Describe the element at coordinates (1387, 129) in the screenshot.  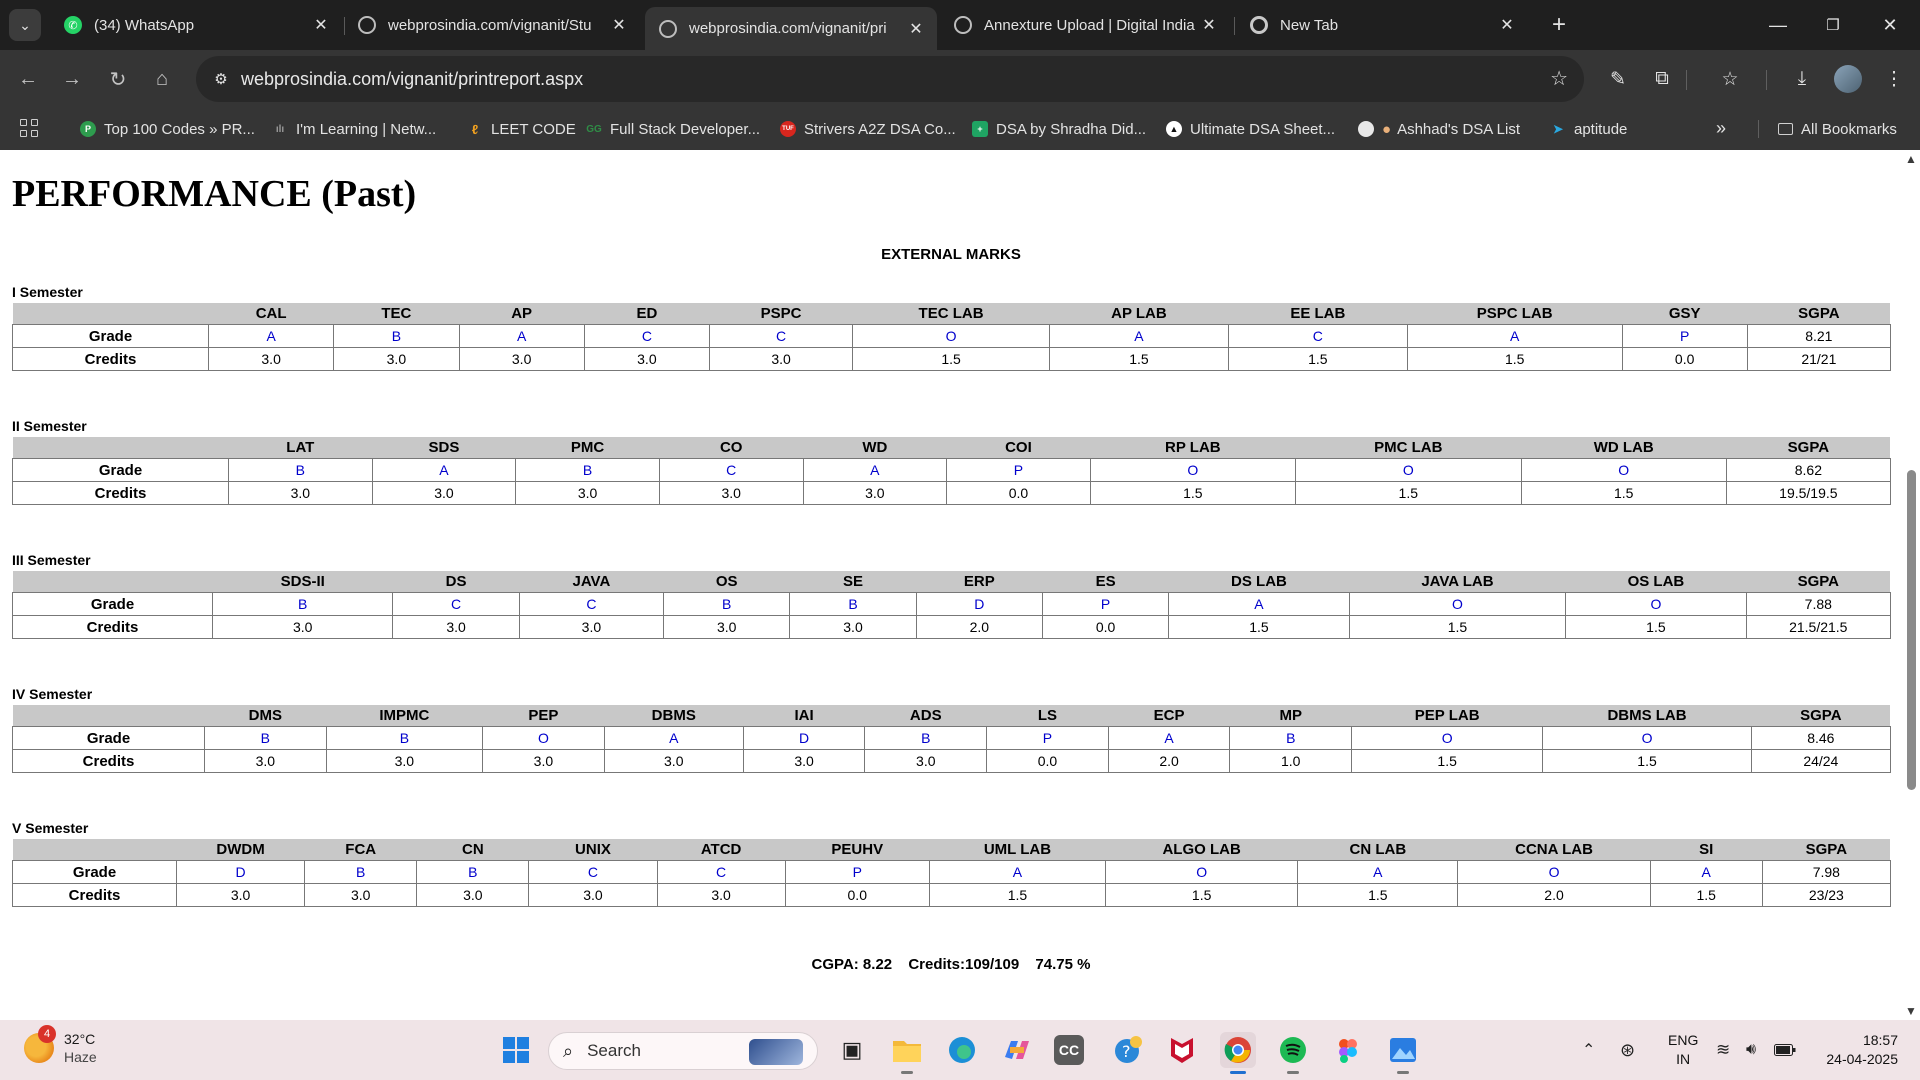
I see `person-icon: ●` at that location.